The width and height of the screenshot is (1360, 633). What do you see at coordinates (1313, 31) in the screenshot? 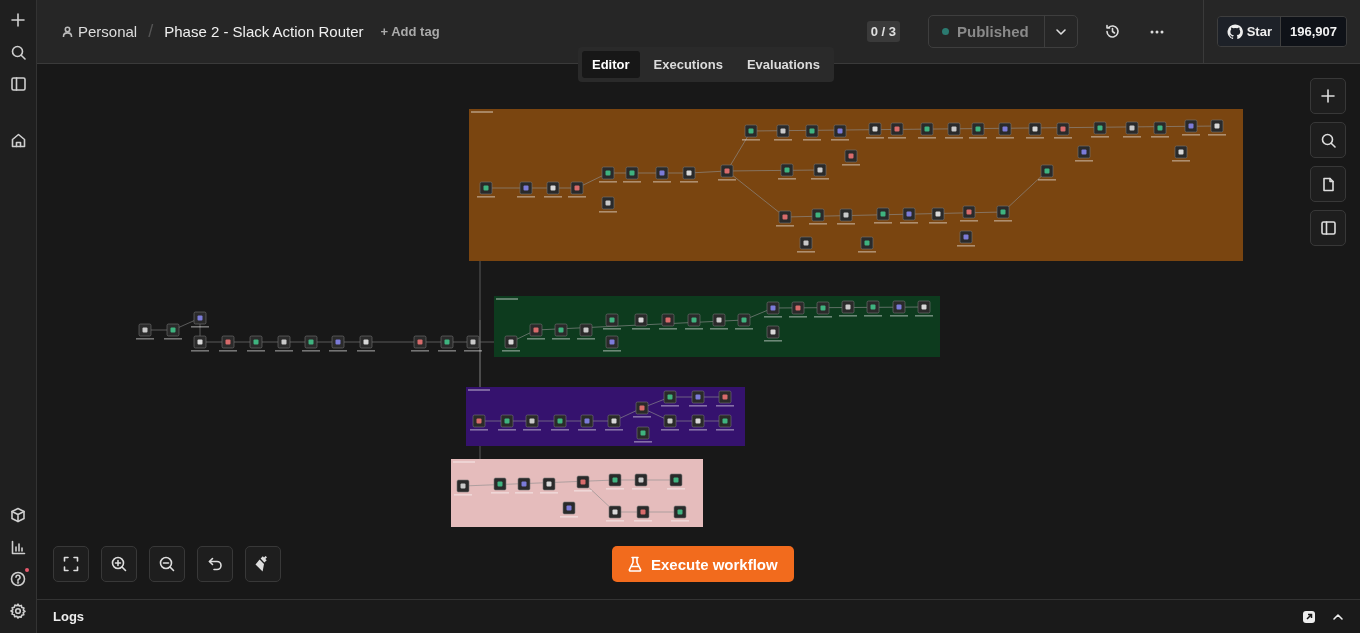
I see `star-count: 196,907` at bounding box center [1313, 31].